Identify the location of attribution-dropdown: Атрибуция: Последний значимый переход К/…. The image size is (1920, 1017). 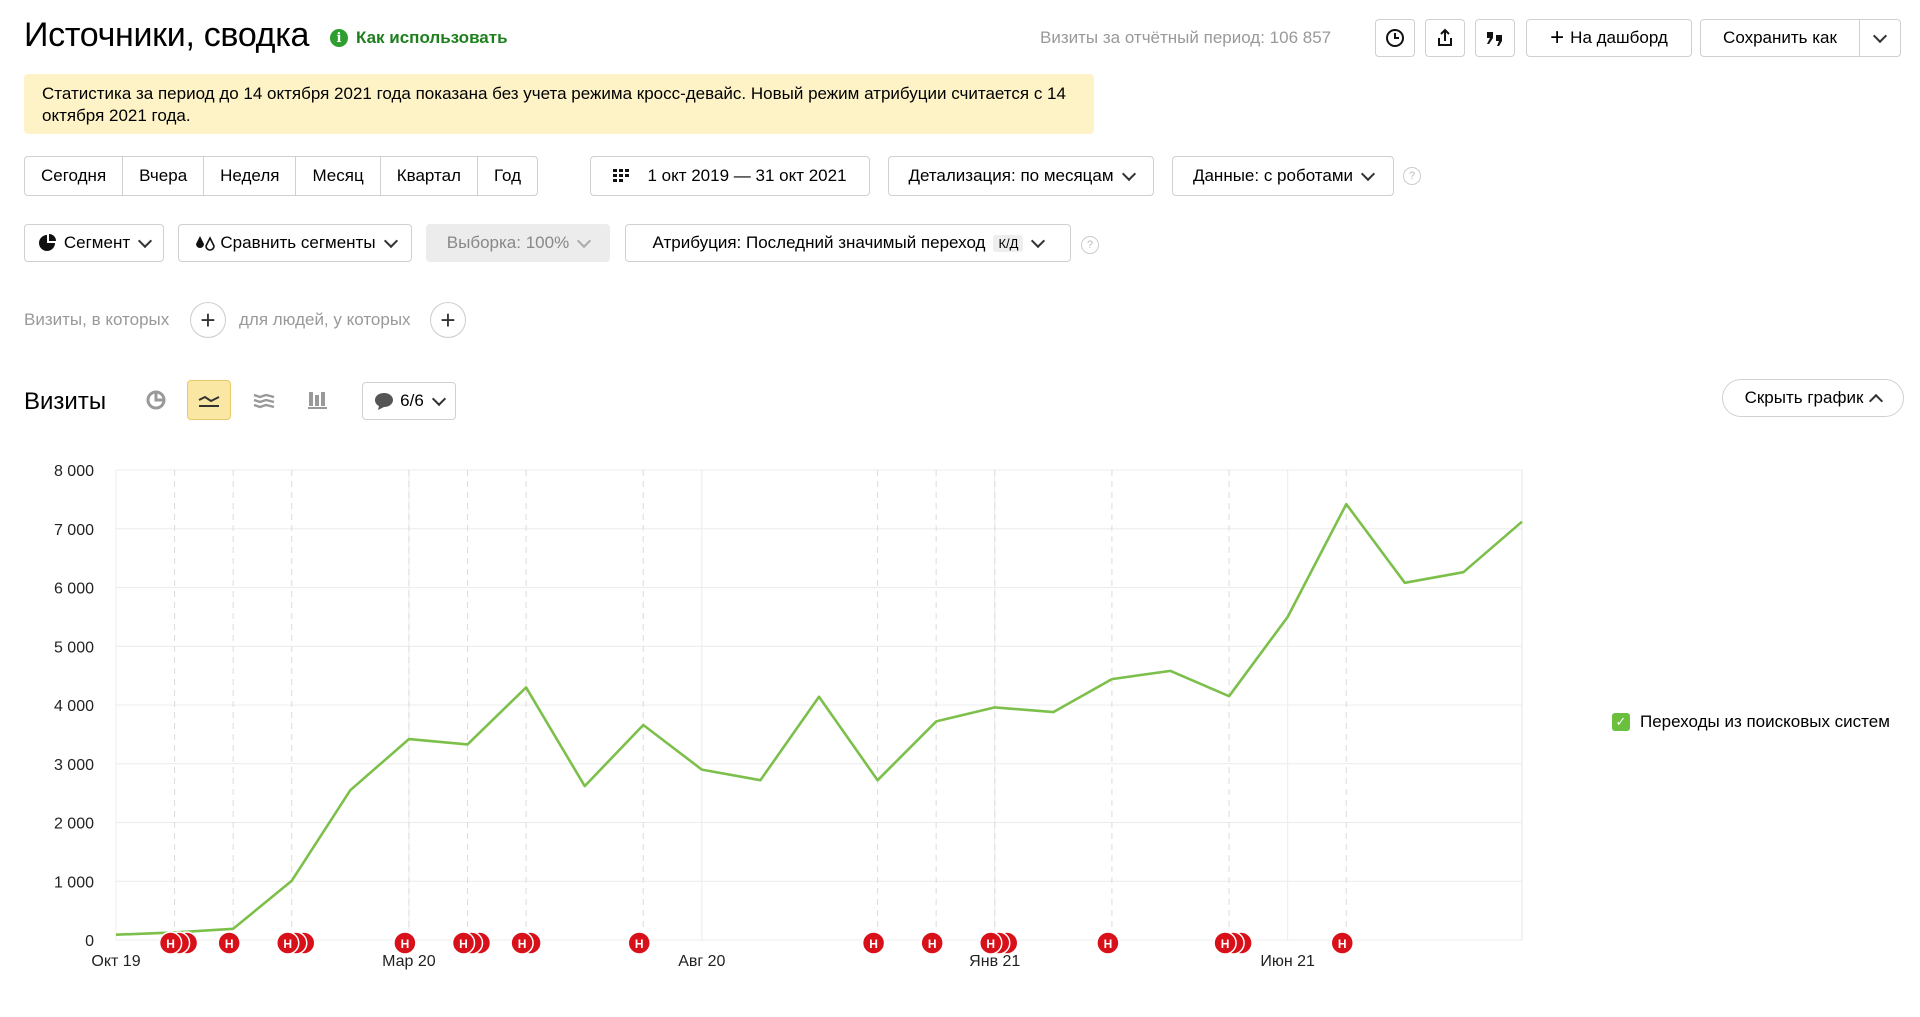
(848, 243).